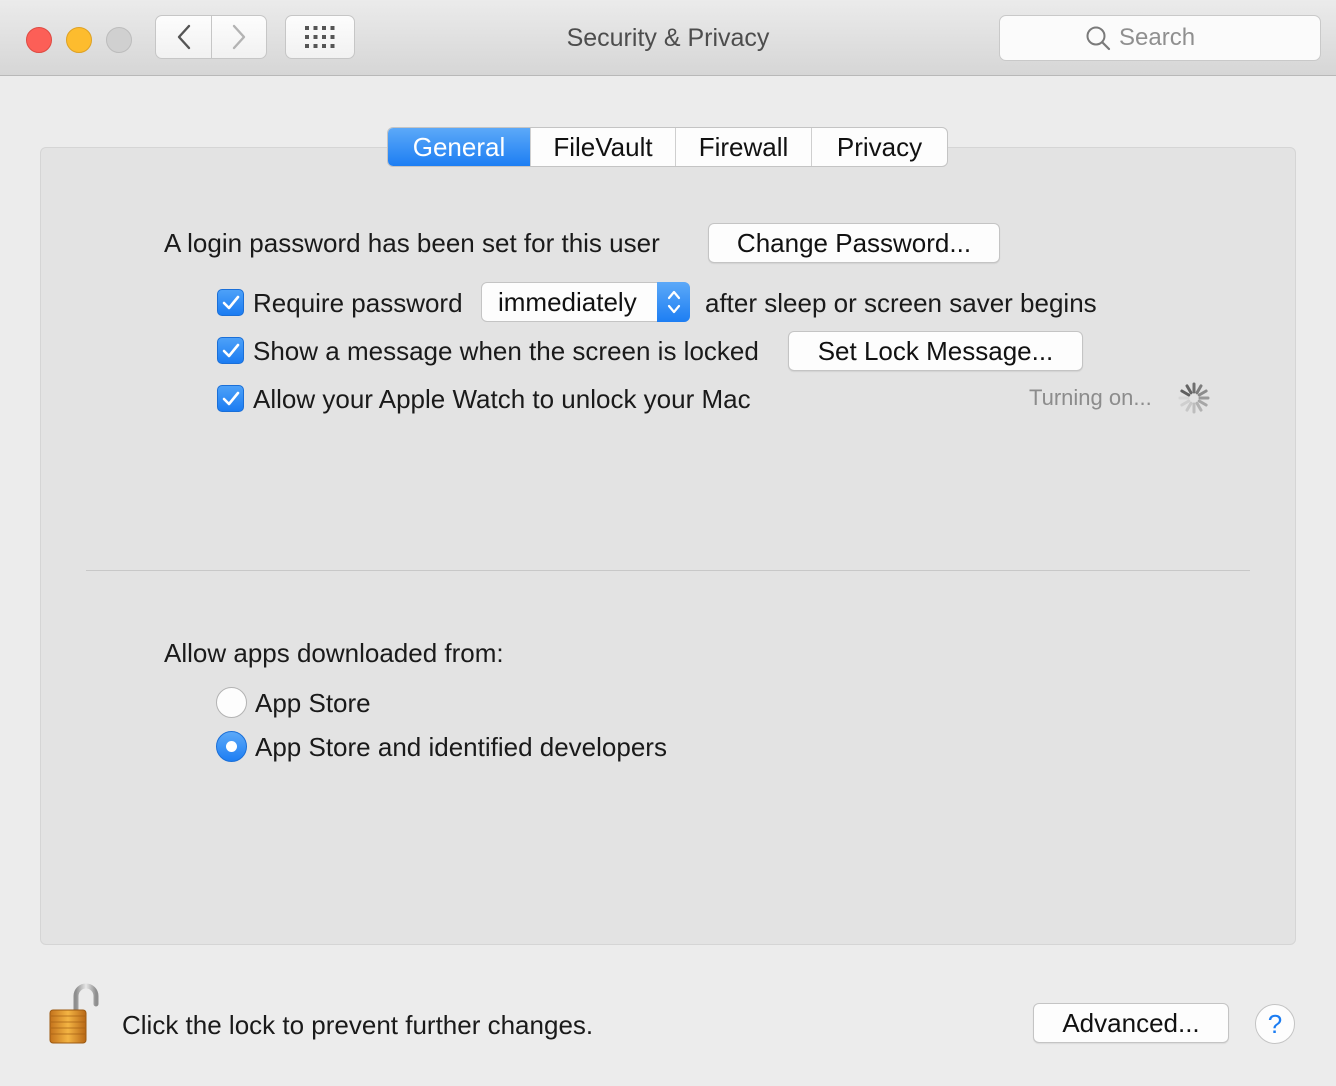 Image resolution: width=1336 pixels, height=1086 pixels. What do you see at coordinates (567, 302) in the screenshot?
I see `require-password-delay-value: immediately` at bounding box center [567, 302].